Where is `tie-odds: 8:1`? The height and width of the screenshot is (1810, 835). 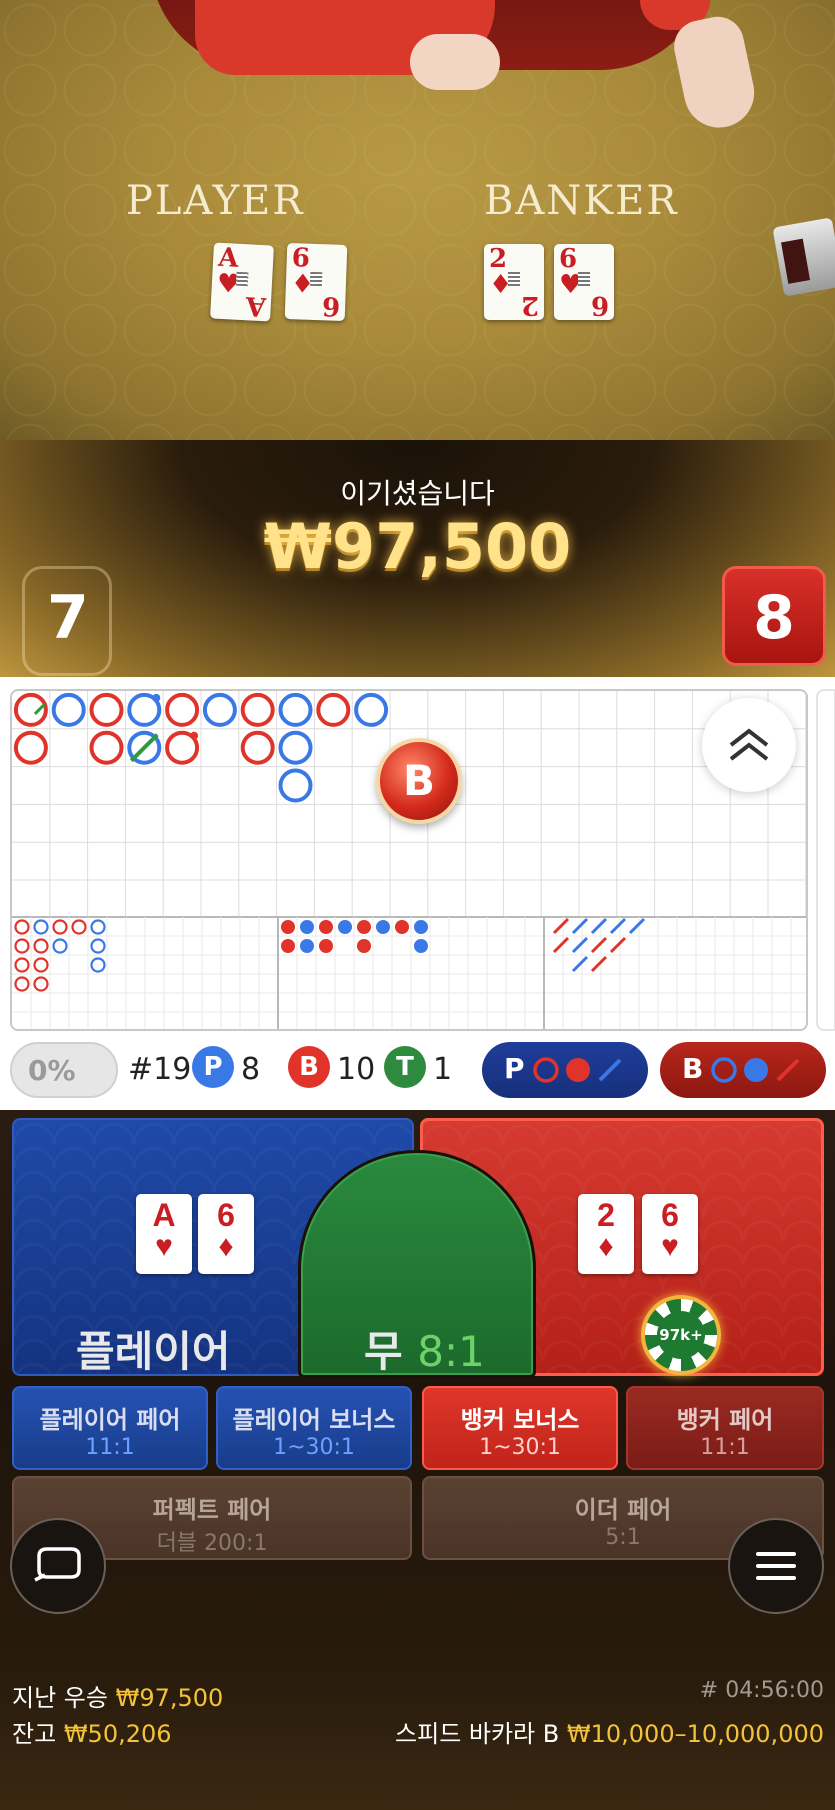
tie-odds: 8:1 is located at coordinates (451, 1351).